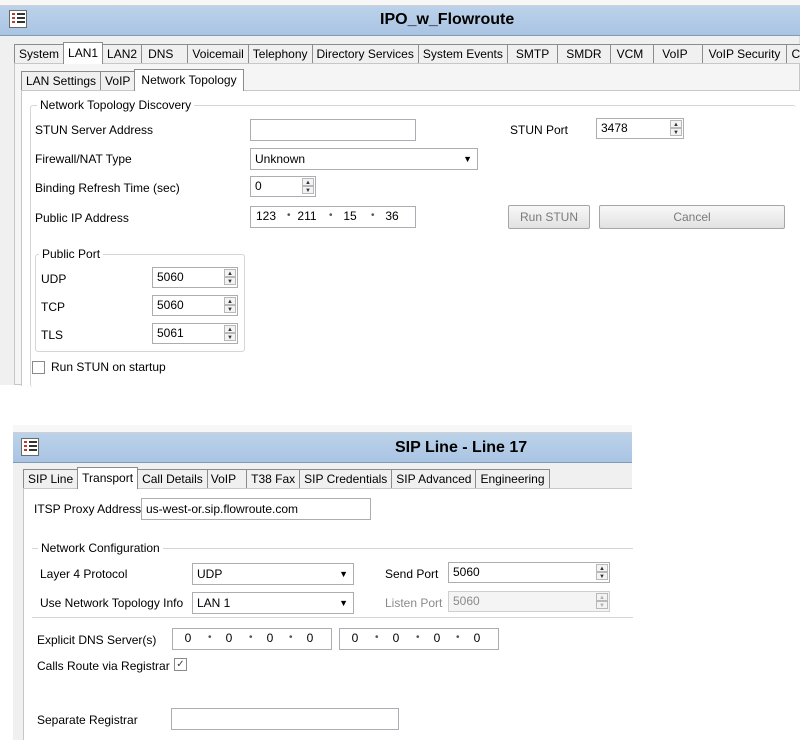 This screenshot has height=740, width=800. What do you see at coordinates (270, 638) in the screenshot?
I see `dns1-octet-3: 0` at bounding box center [270, 638].